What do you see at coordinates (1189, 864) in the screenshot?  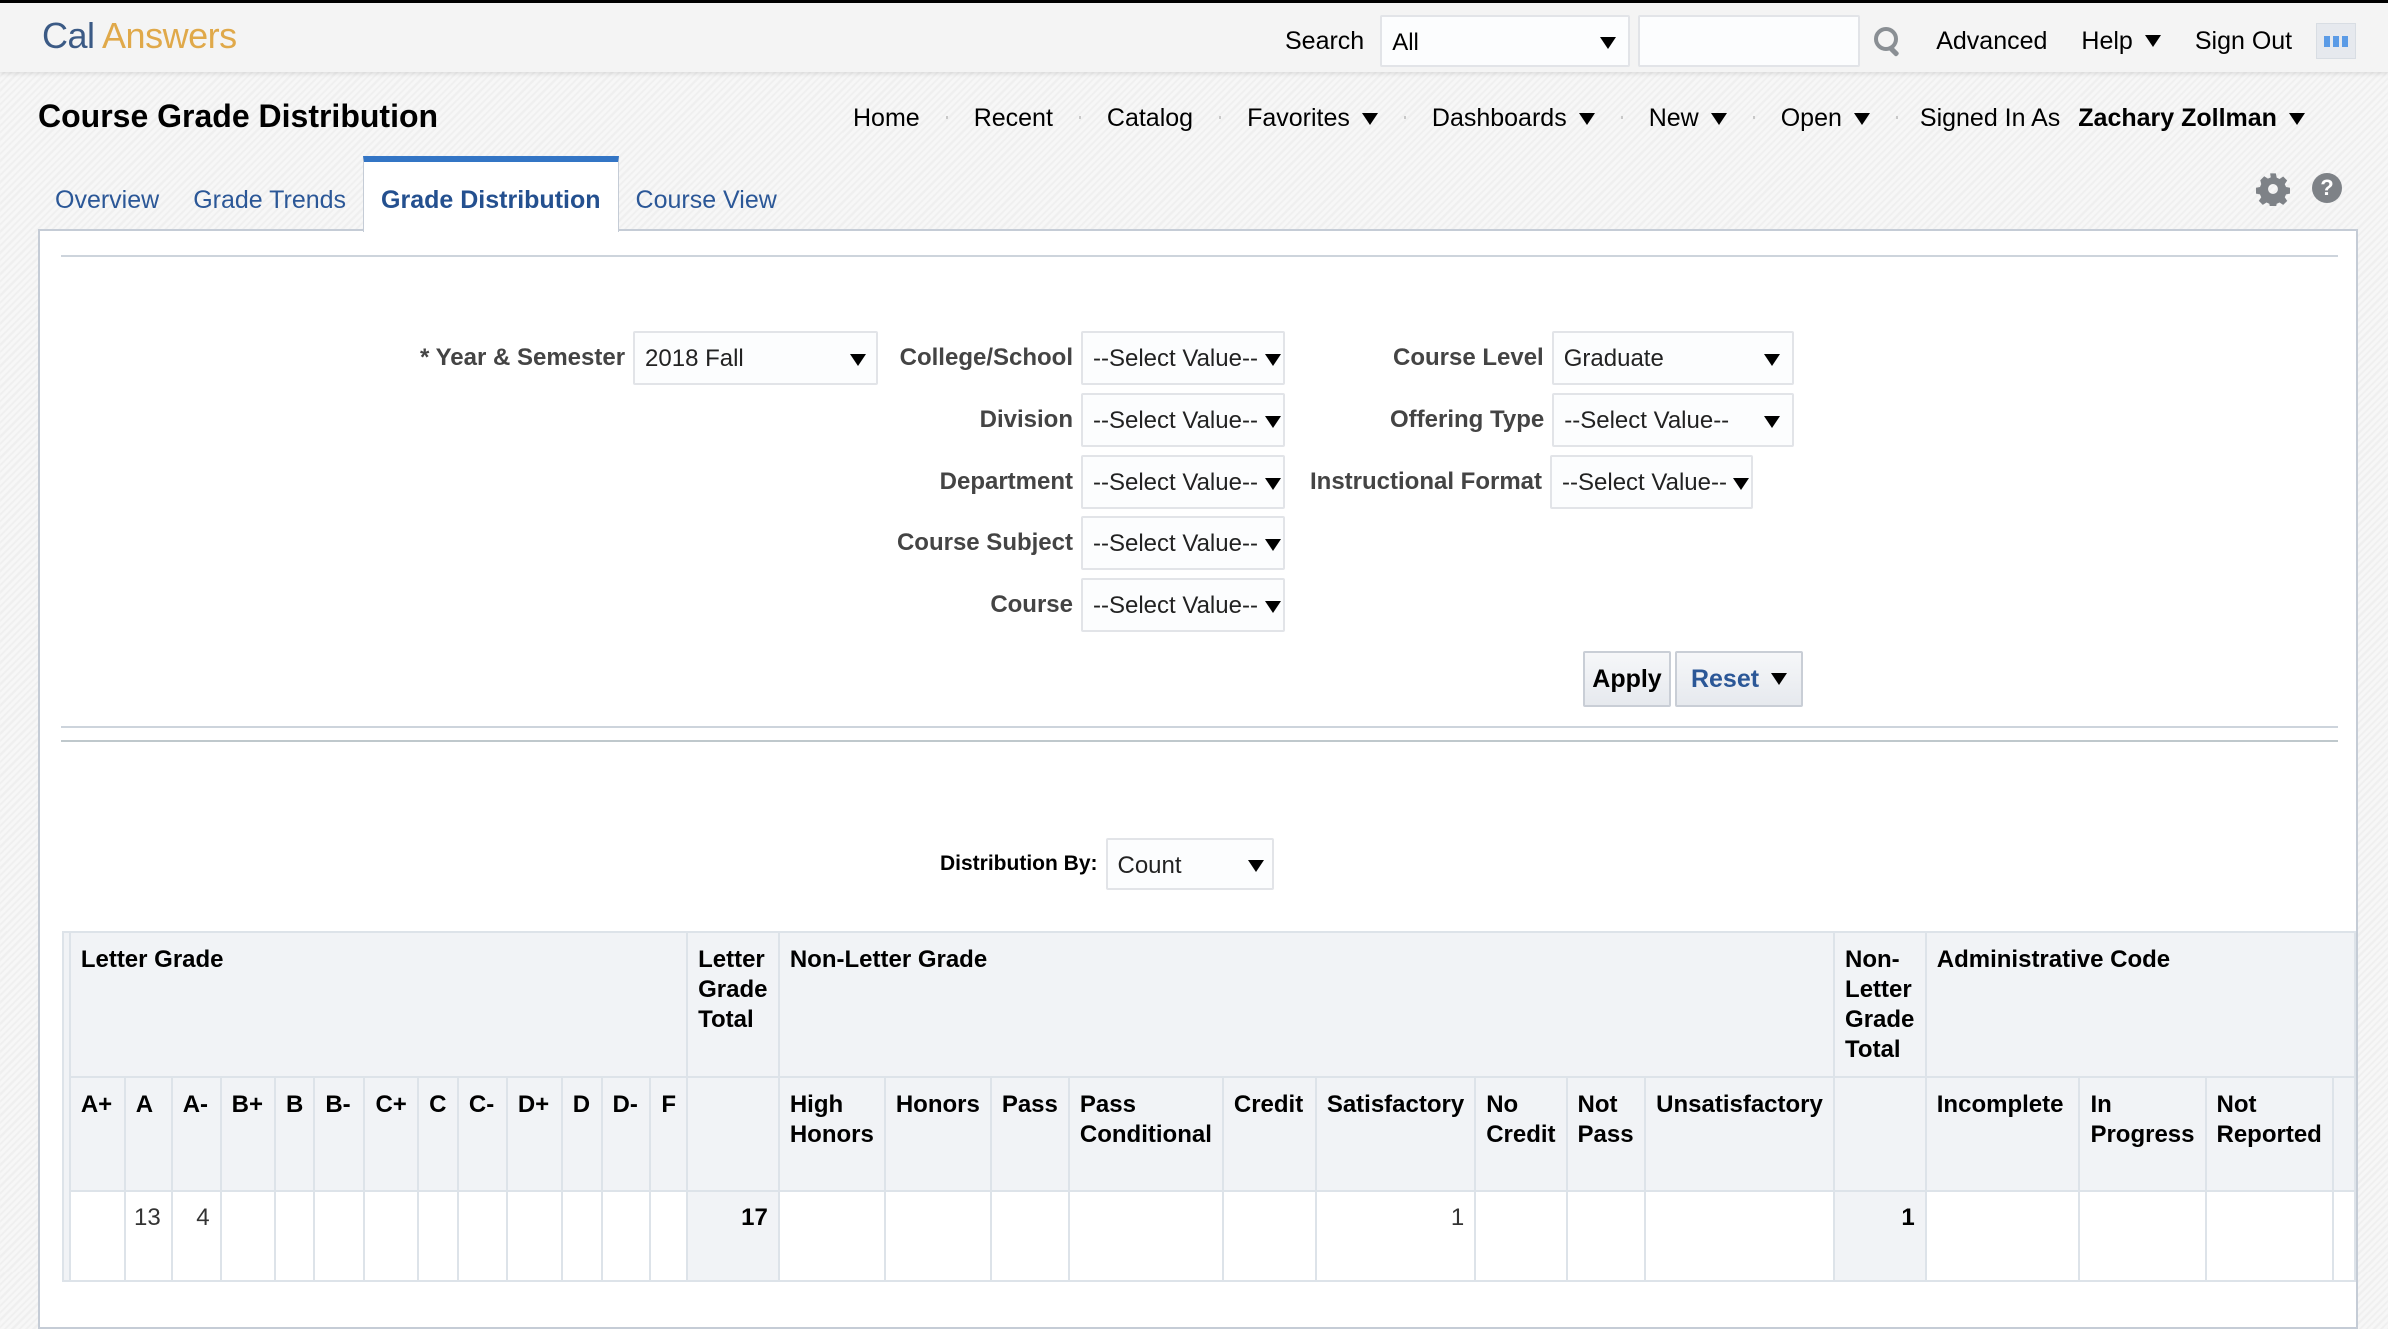 I see `distribution-by-select: Count` at bounding box center [1189, 864].